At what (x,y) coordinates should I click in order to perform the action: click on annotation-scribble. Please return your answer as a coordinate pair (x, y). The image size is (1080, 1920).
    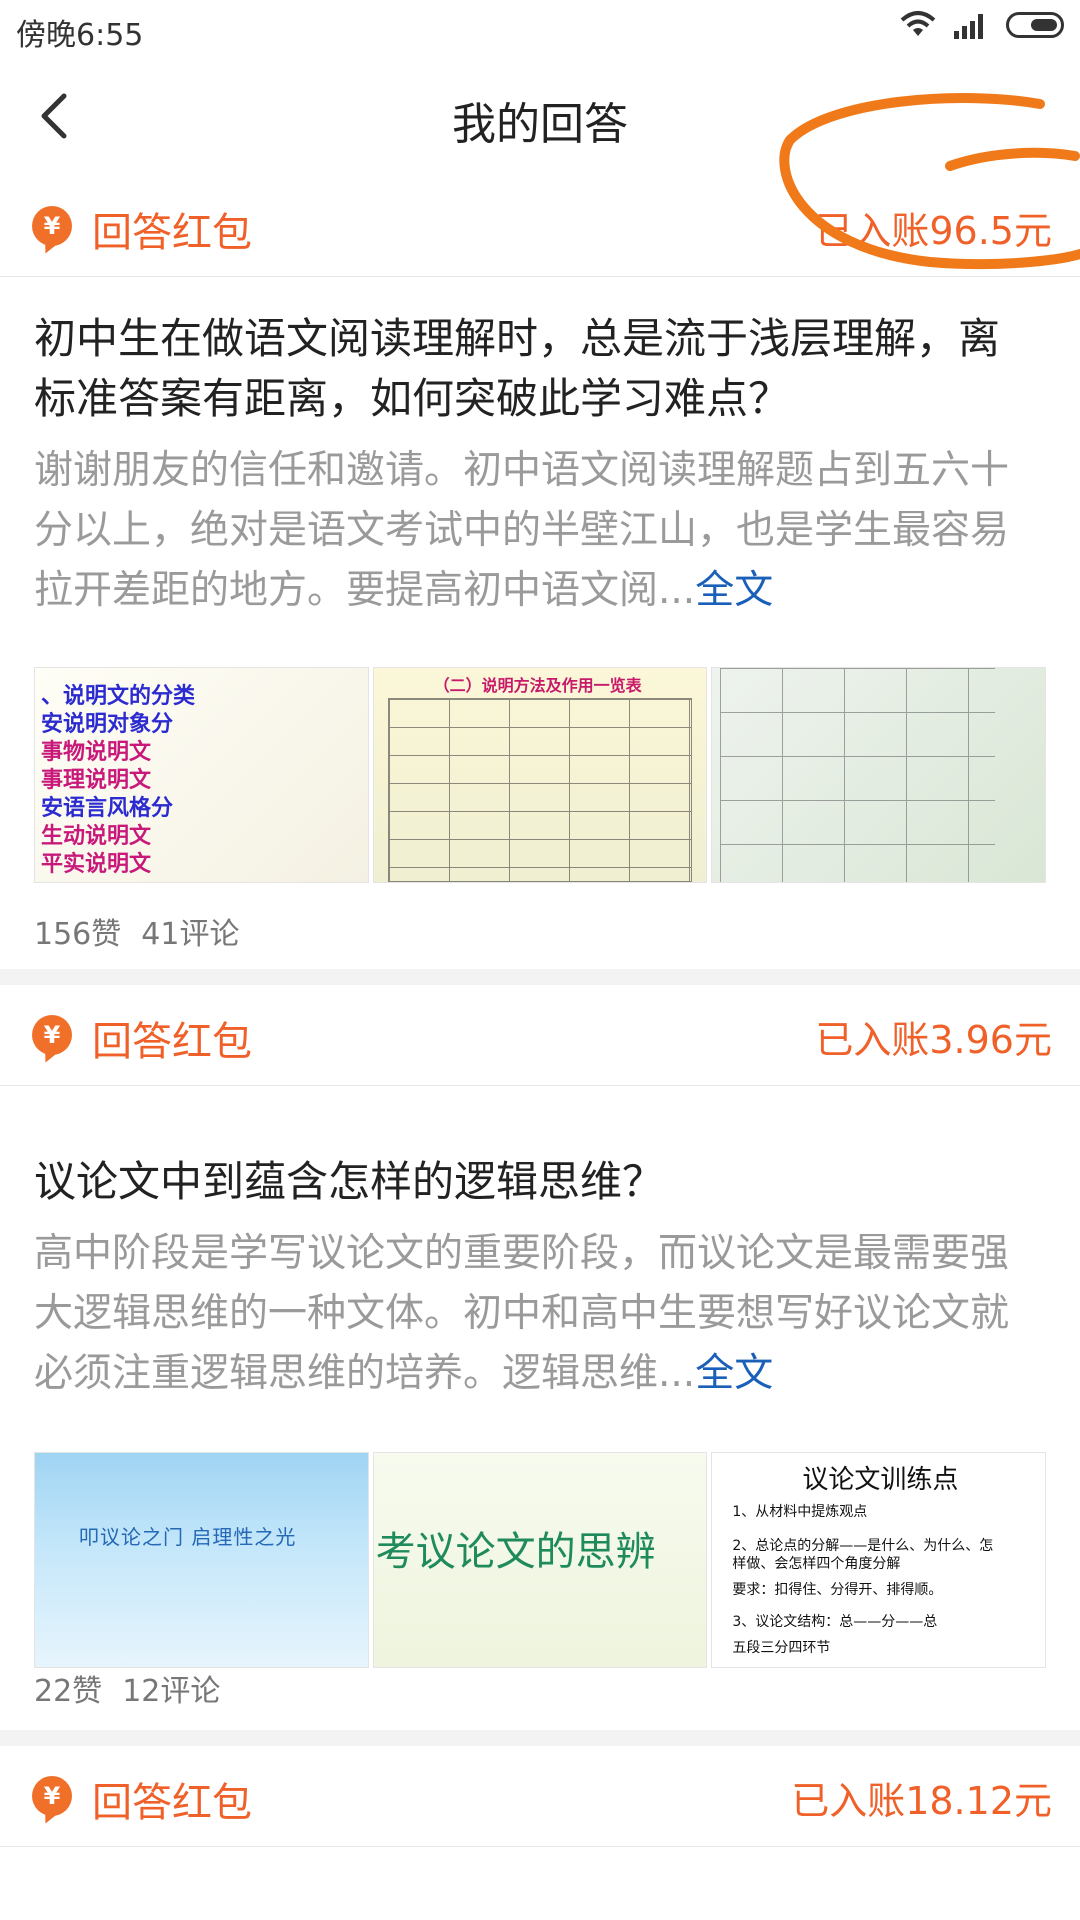
    Looking at the image, I should click on (929, 181).